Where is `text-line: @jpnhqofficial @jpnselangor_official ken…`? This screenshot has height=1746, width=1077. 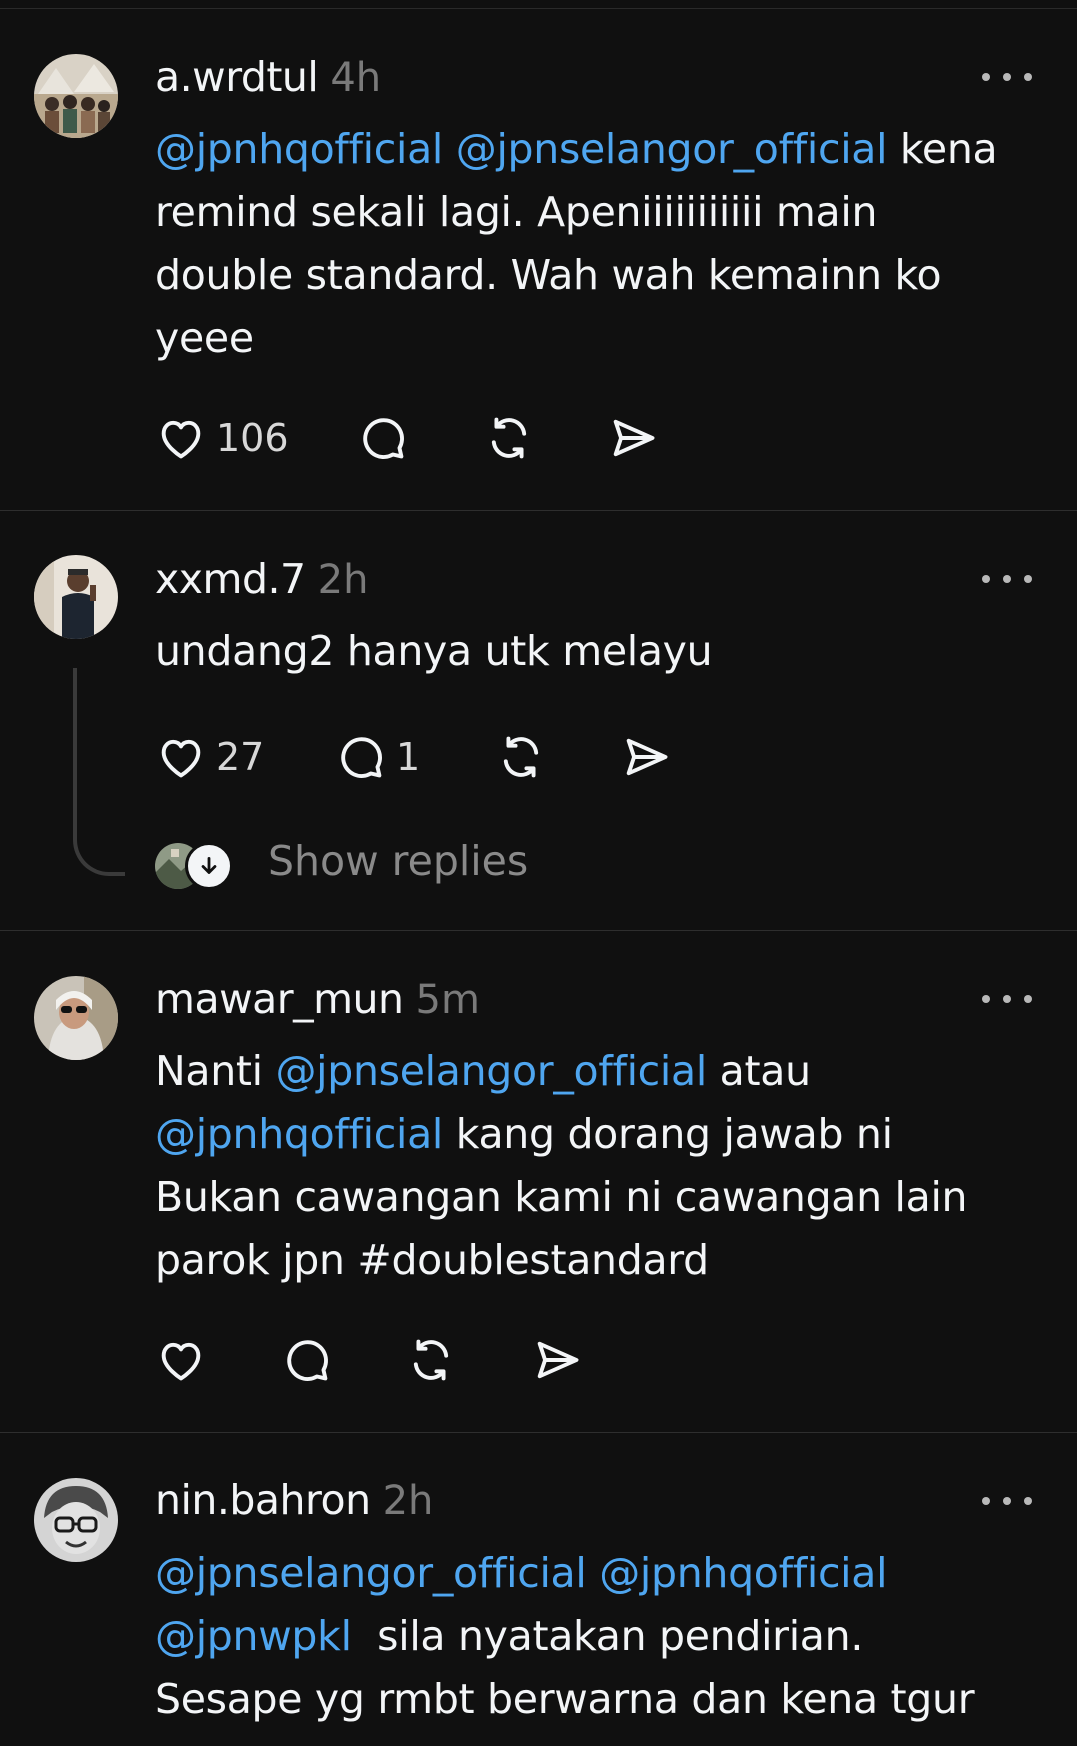 text-line: @jpnhqofficial @jpnselangor_official ken… is located at coordinates (597, 149).